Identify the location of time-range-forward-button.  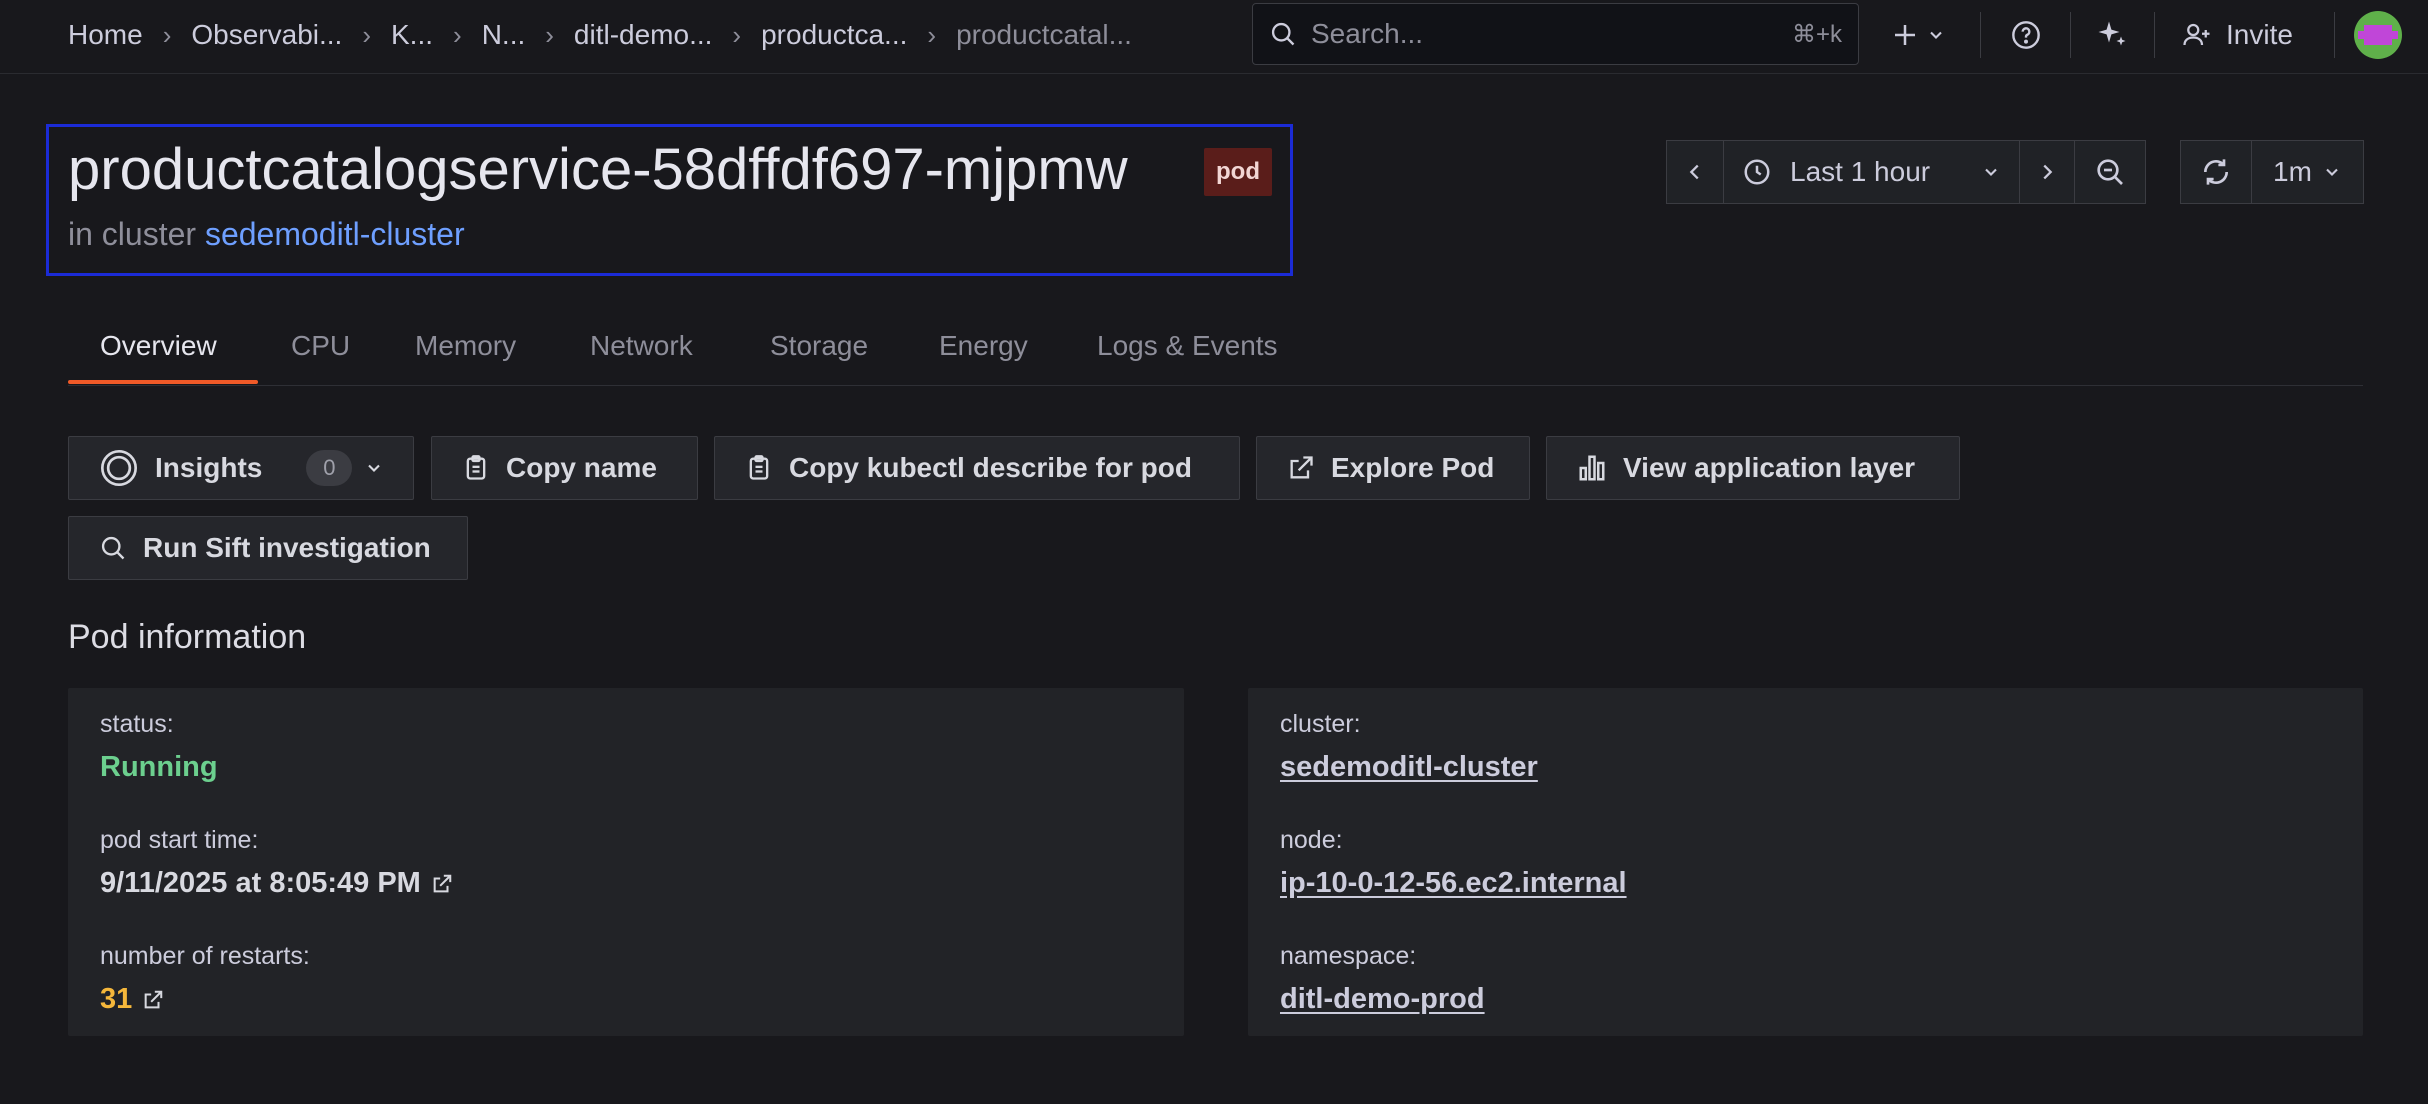
(2047, 172).